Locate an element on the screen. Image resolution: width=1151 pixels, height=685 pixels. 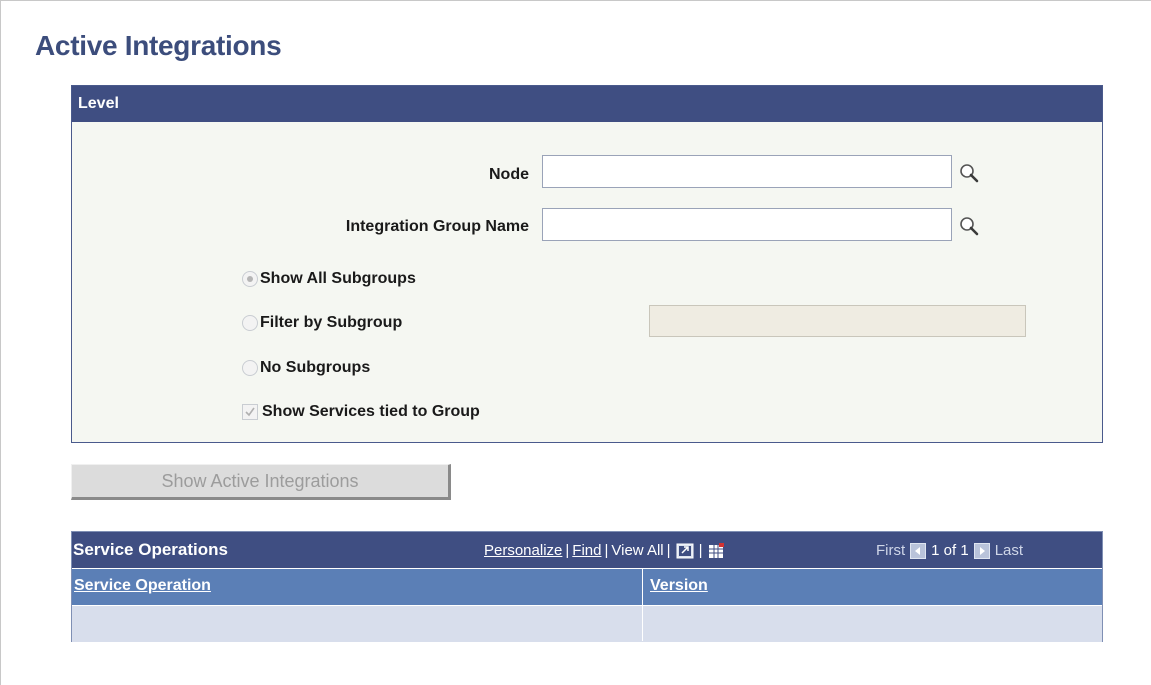
personalize-link: Personalize is located at coordinates (523, 550).